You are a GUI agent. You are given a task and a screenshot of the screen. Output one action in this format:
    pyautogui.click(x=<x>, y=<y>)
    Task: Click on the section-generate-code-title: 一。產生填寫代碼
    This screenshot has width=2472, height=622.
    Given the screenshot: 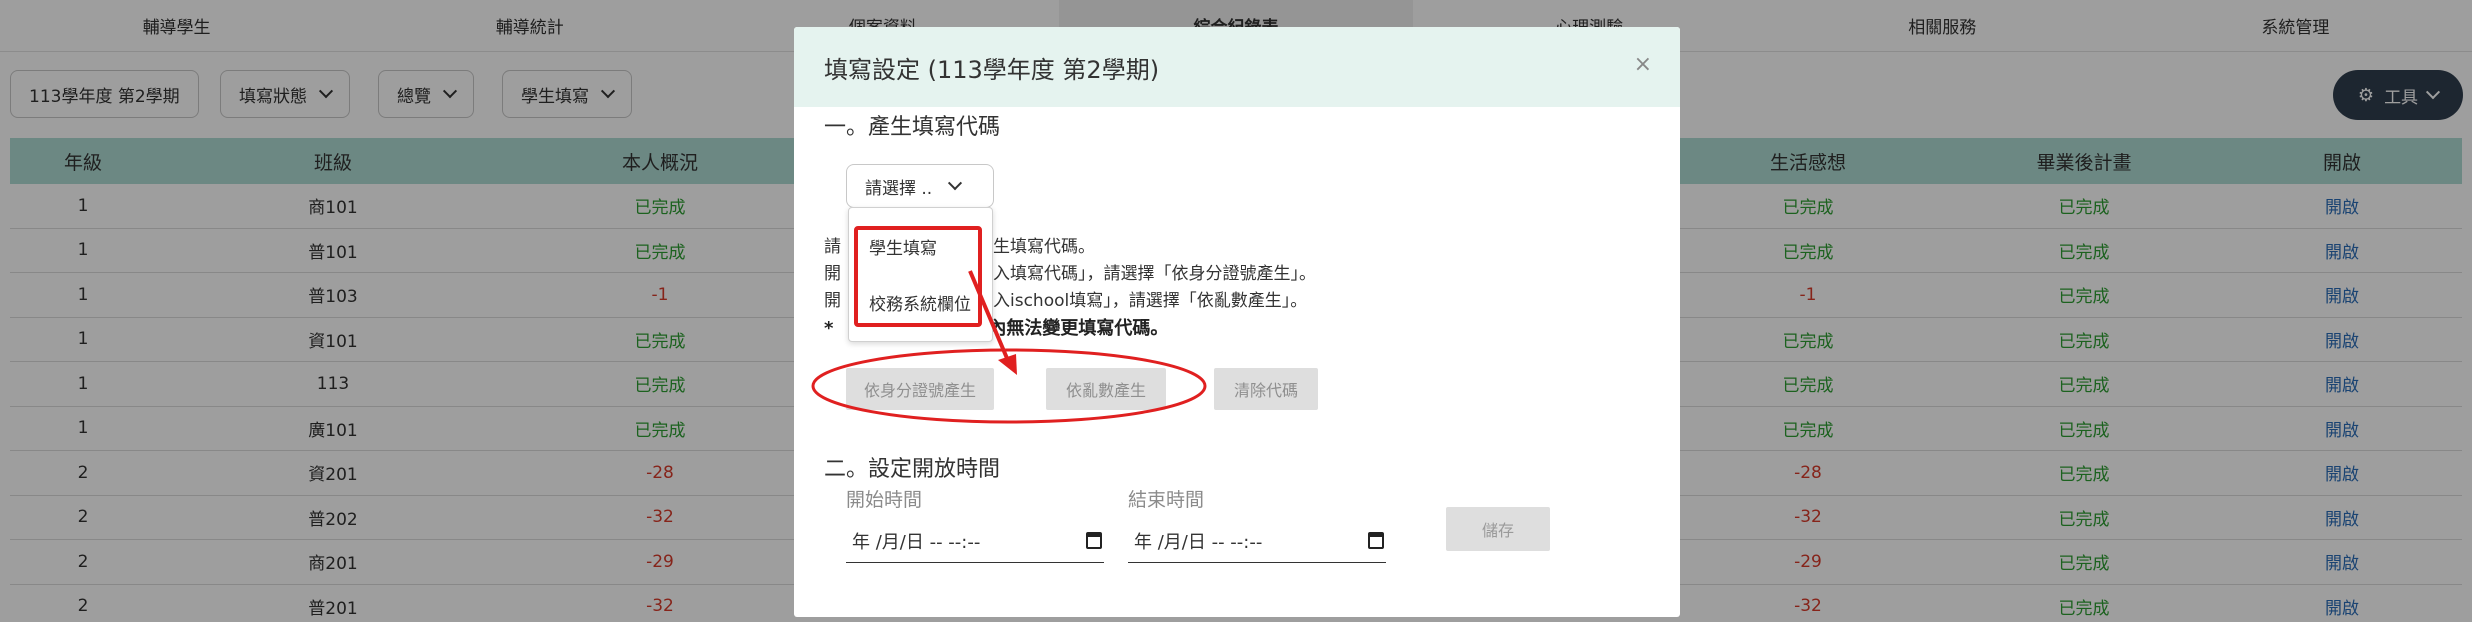 What is the action you would take?
    pyautogui.click(x=912, y=127)
    